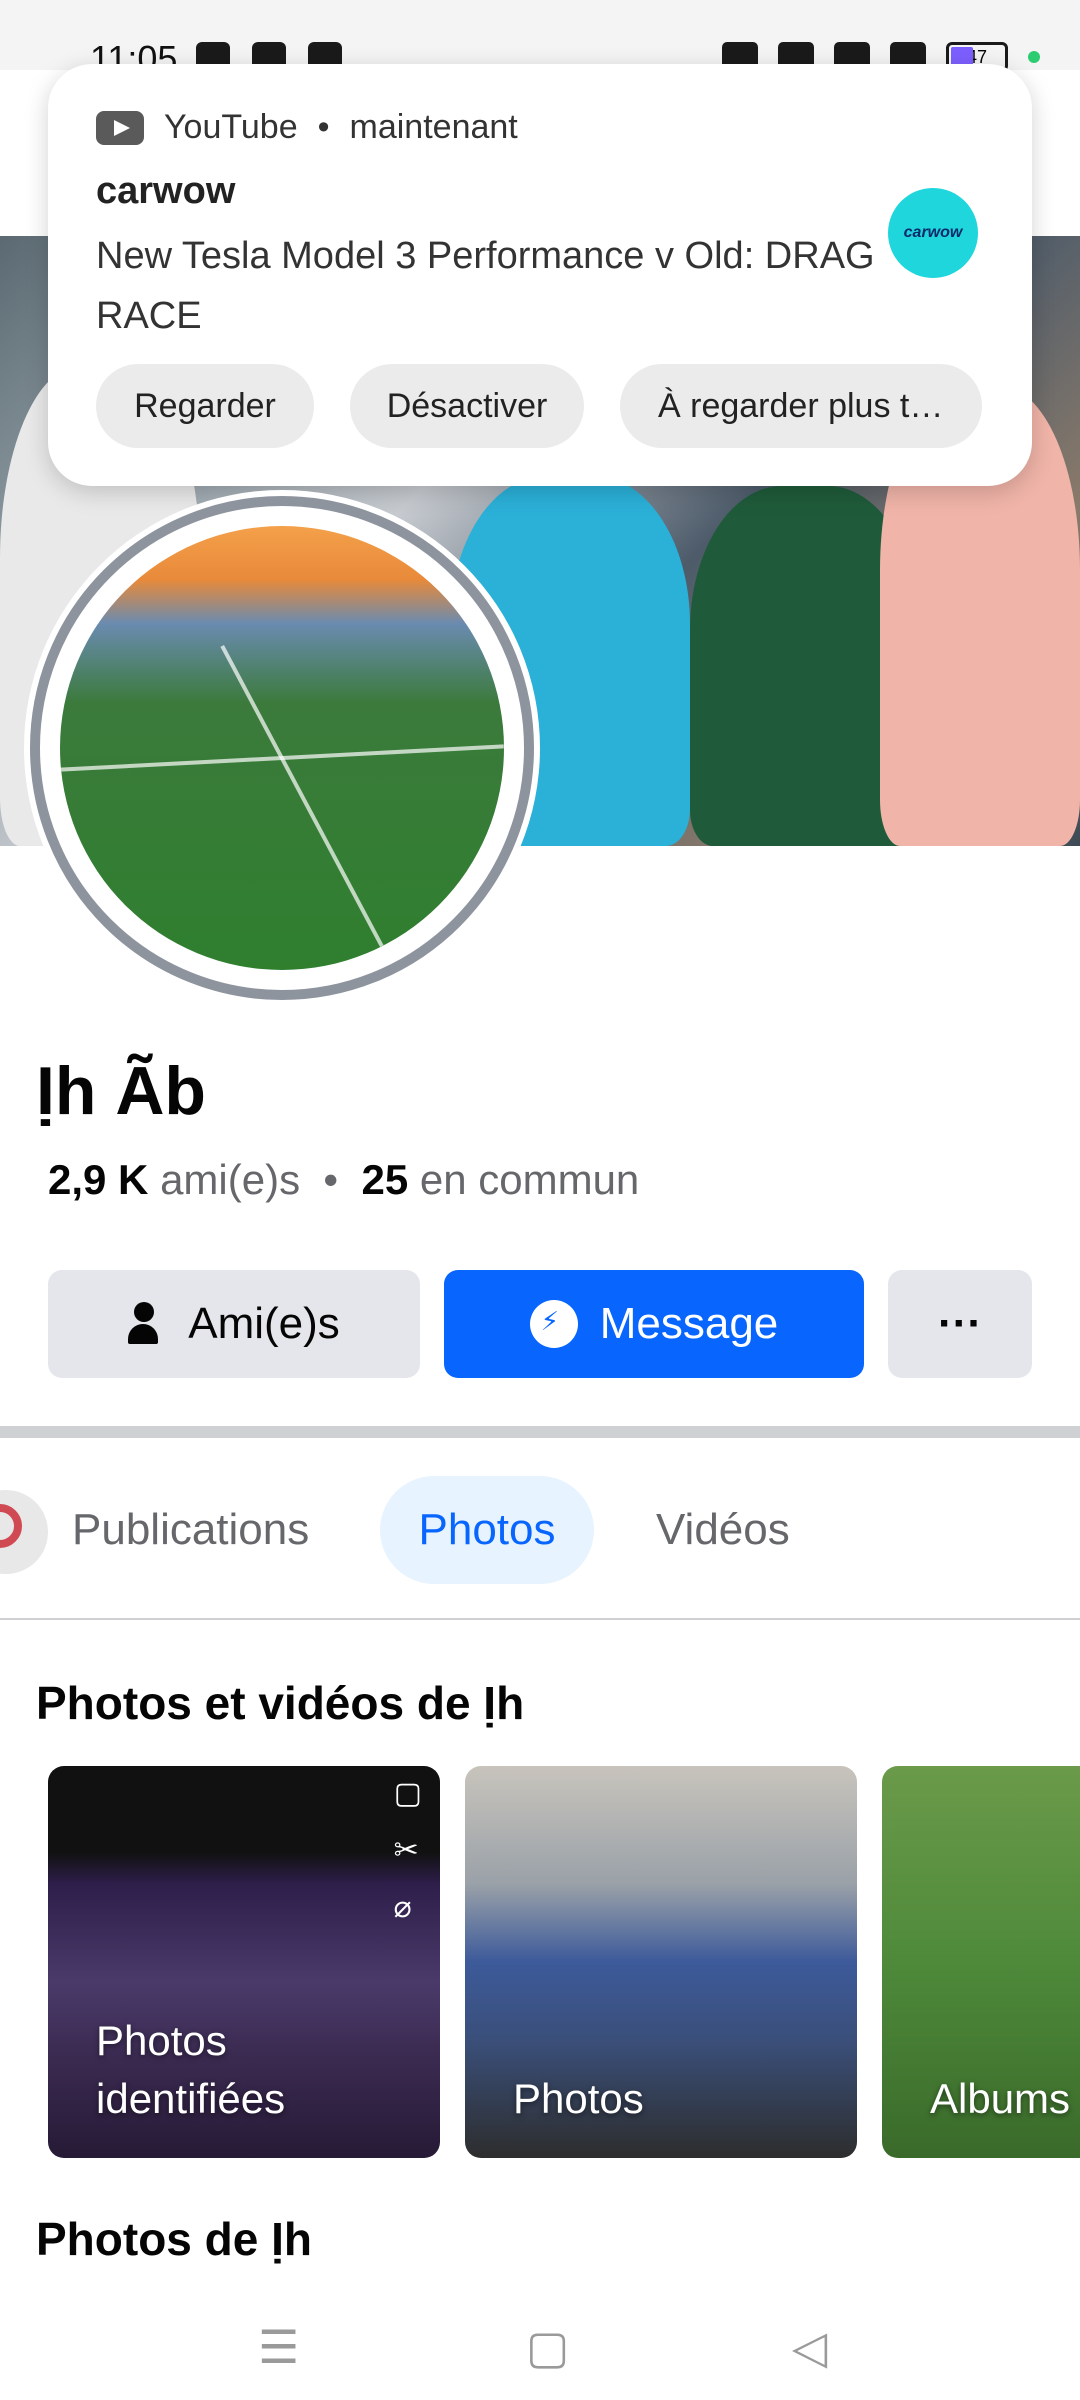  What do you see at coordinates (307, 127) in the screenshot?
I see `notification-header: YouTube • maintenant` at bounding box center [307, 127].